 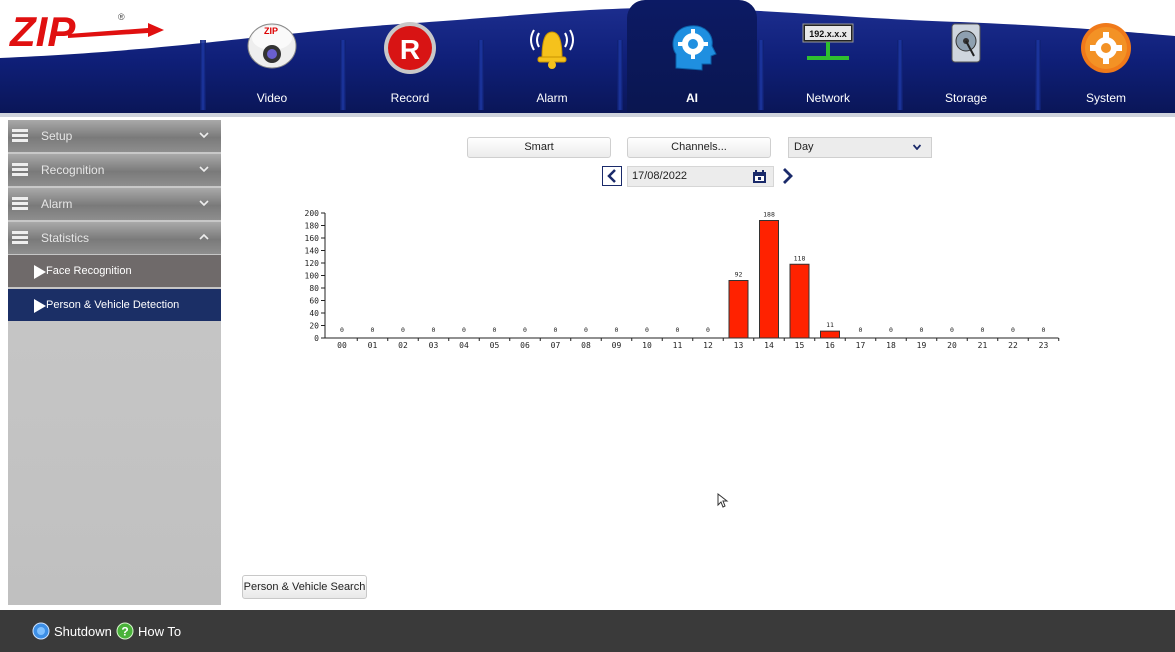 What do you see at coordinates (73, 170) in the screenshot?
I see `sidebar-section-label: Recognition` at bounding box center [73, 170].